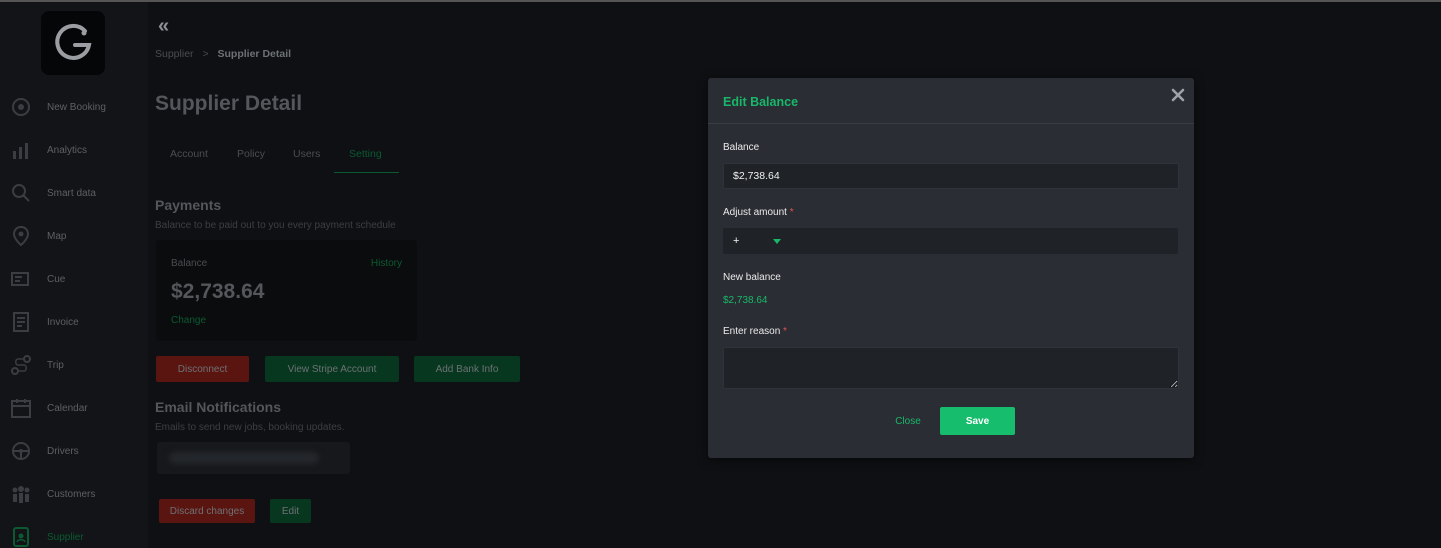 The image size is (1441, 548). What do you see at coordinates (202, 369) in the screenshot?
I see `disconnect-button: Disconnect` at bounding box center [202, 369].